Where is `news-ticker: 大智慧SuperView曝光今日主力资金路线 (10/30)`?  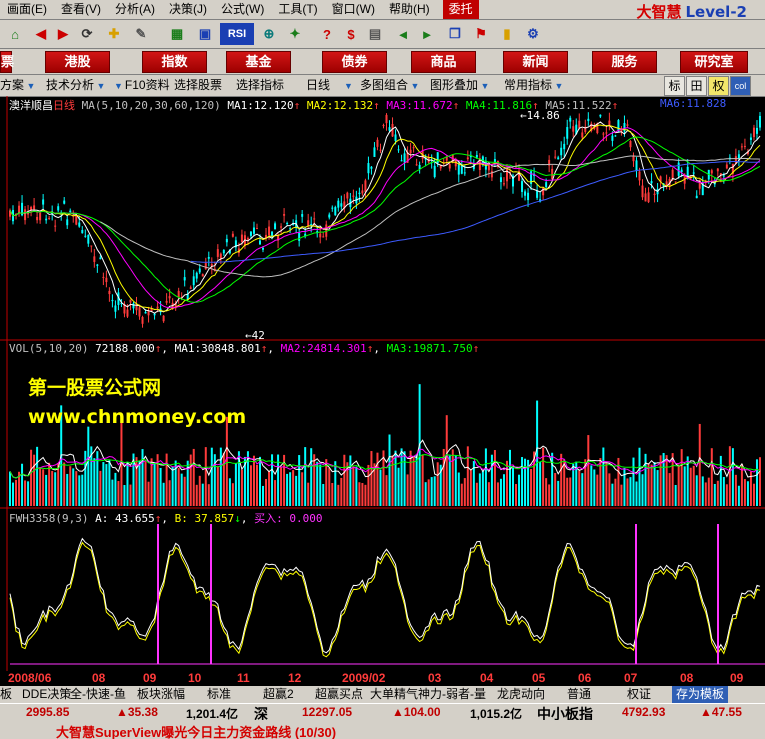
news-ticker: 大智慧SuperView曝光今日主力资金路线 (10/30) is located at coordinates (382, 729).